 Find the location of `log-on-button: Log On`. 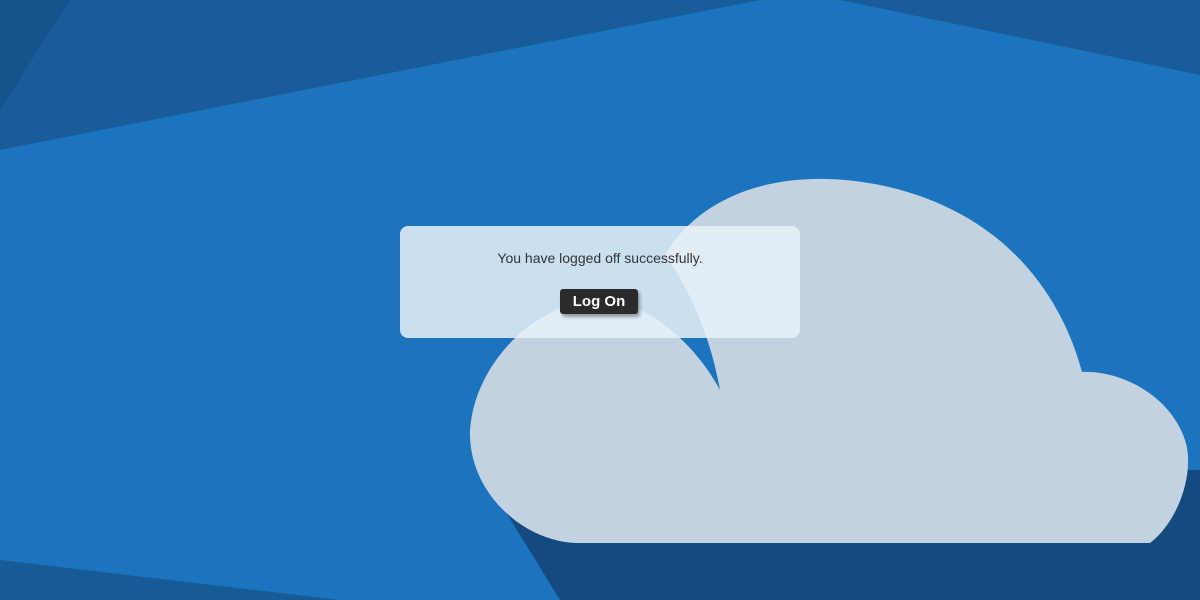

log-on-button: Log On is located at coordinates (599, 301).